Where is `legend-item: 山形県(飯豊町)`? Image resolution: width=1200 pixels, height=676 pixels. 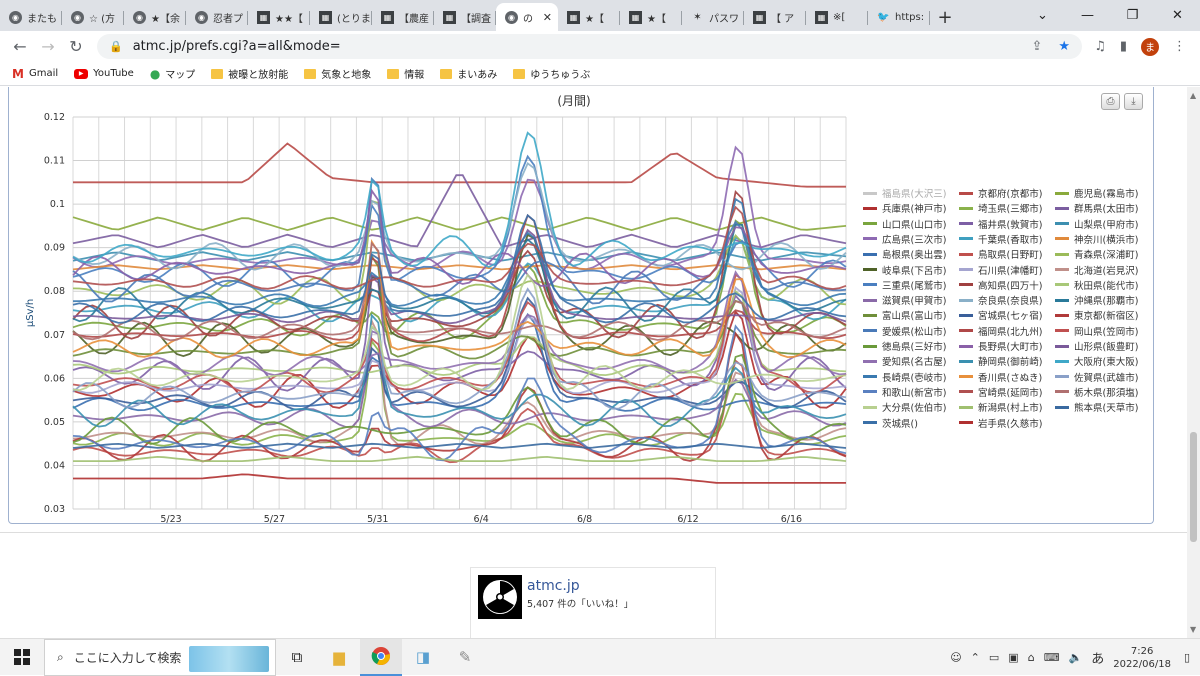 legend-item: 山形県(飯豊町) is located at coordinates (1096, 346).